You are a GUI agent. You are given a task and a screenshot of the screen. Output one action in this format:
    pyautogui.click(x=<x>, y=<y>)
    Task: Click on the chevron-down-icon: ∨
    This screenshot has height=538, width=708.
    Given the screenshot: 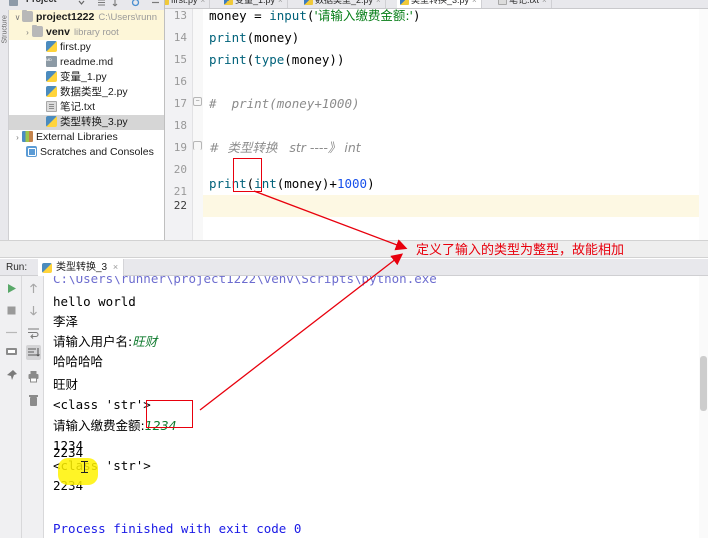 What is the action you would take?
    pyautogui.click(x=17, y=17)
    